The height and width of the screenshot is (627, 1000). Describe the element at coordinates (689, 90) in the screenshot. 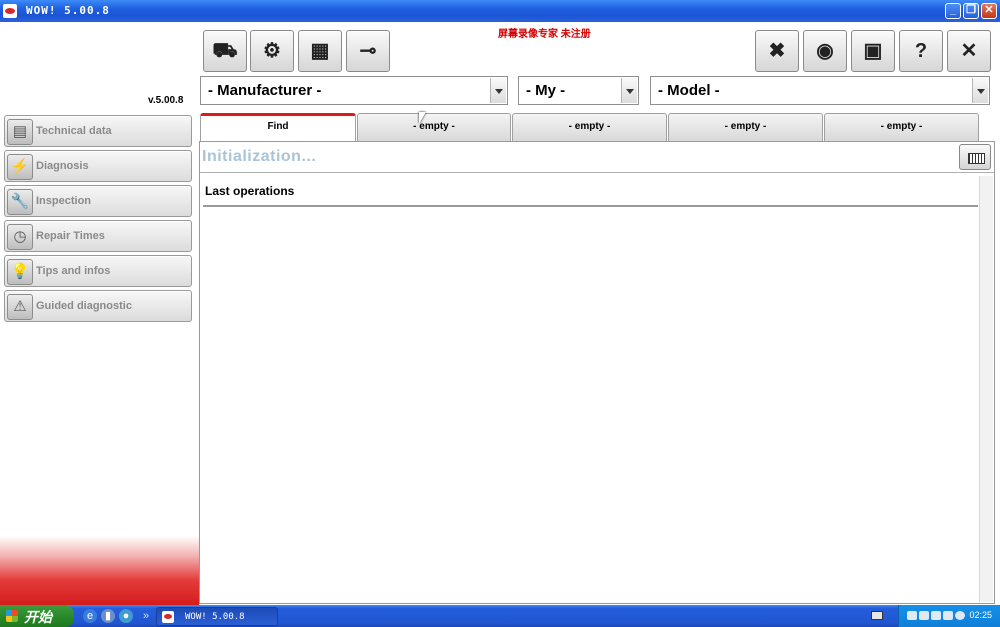

I see `model-value: - Model -` at that location.